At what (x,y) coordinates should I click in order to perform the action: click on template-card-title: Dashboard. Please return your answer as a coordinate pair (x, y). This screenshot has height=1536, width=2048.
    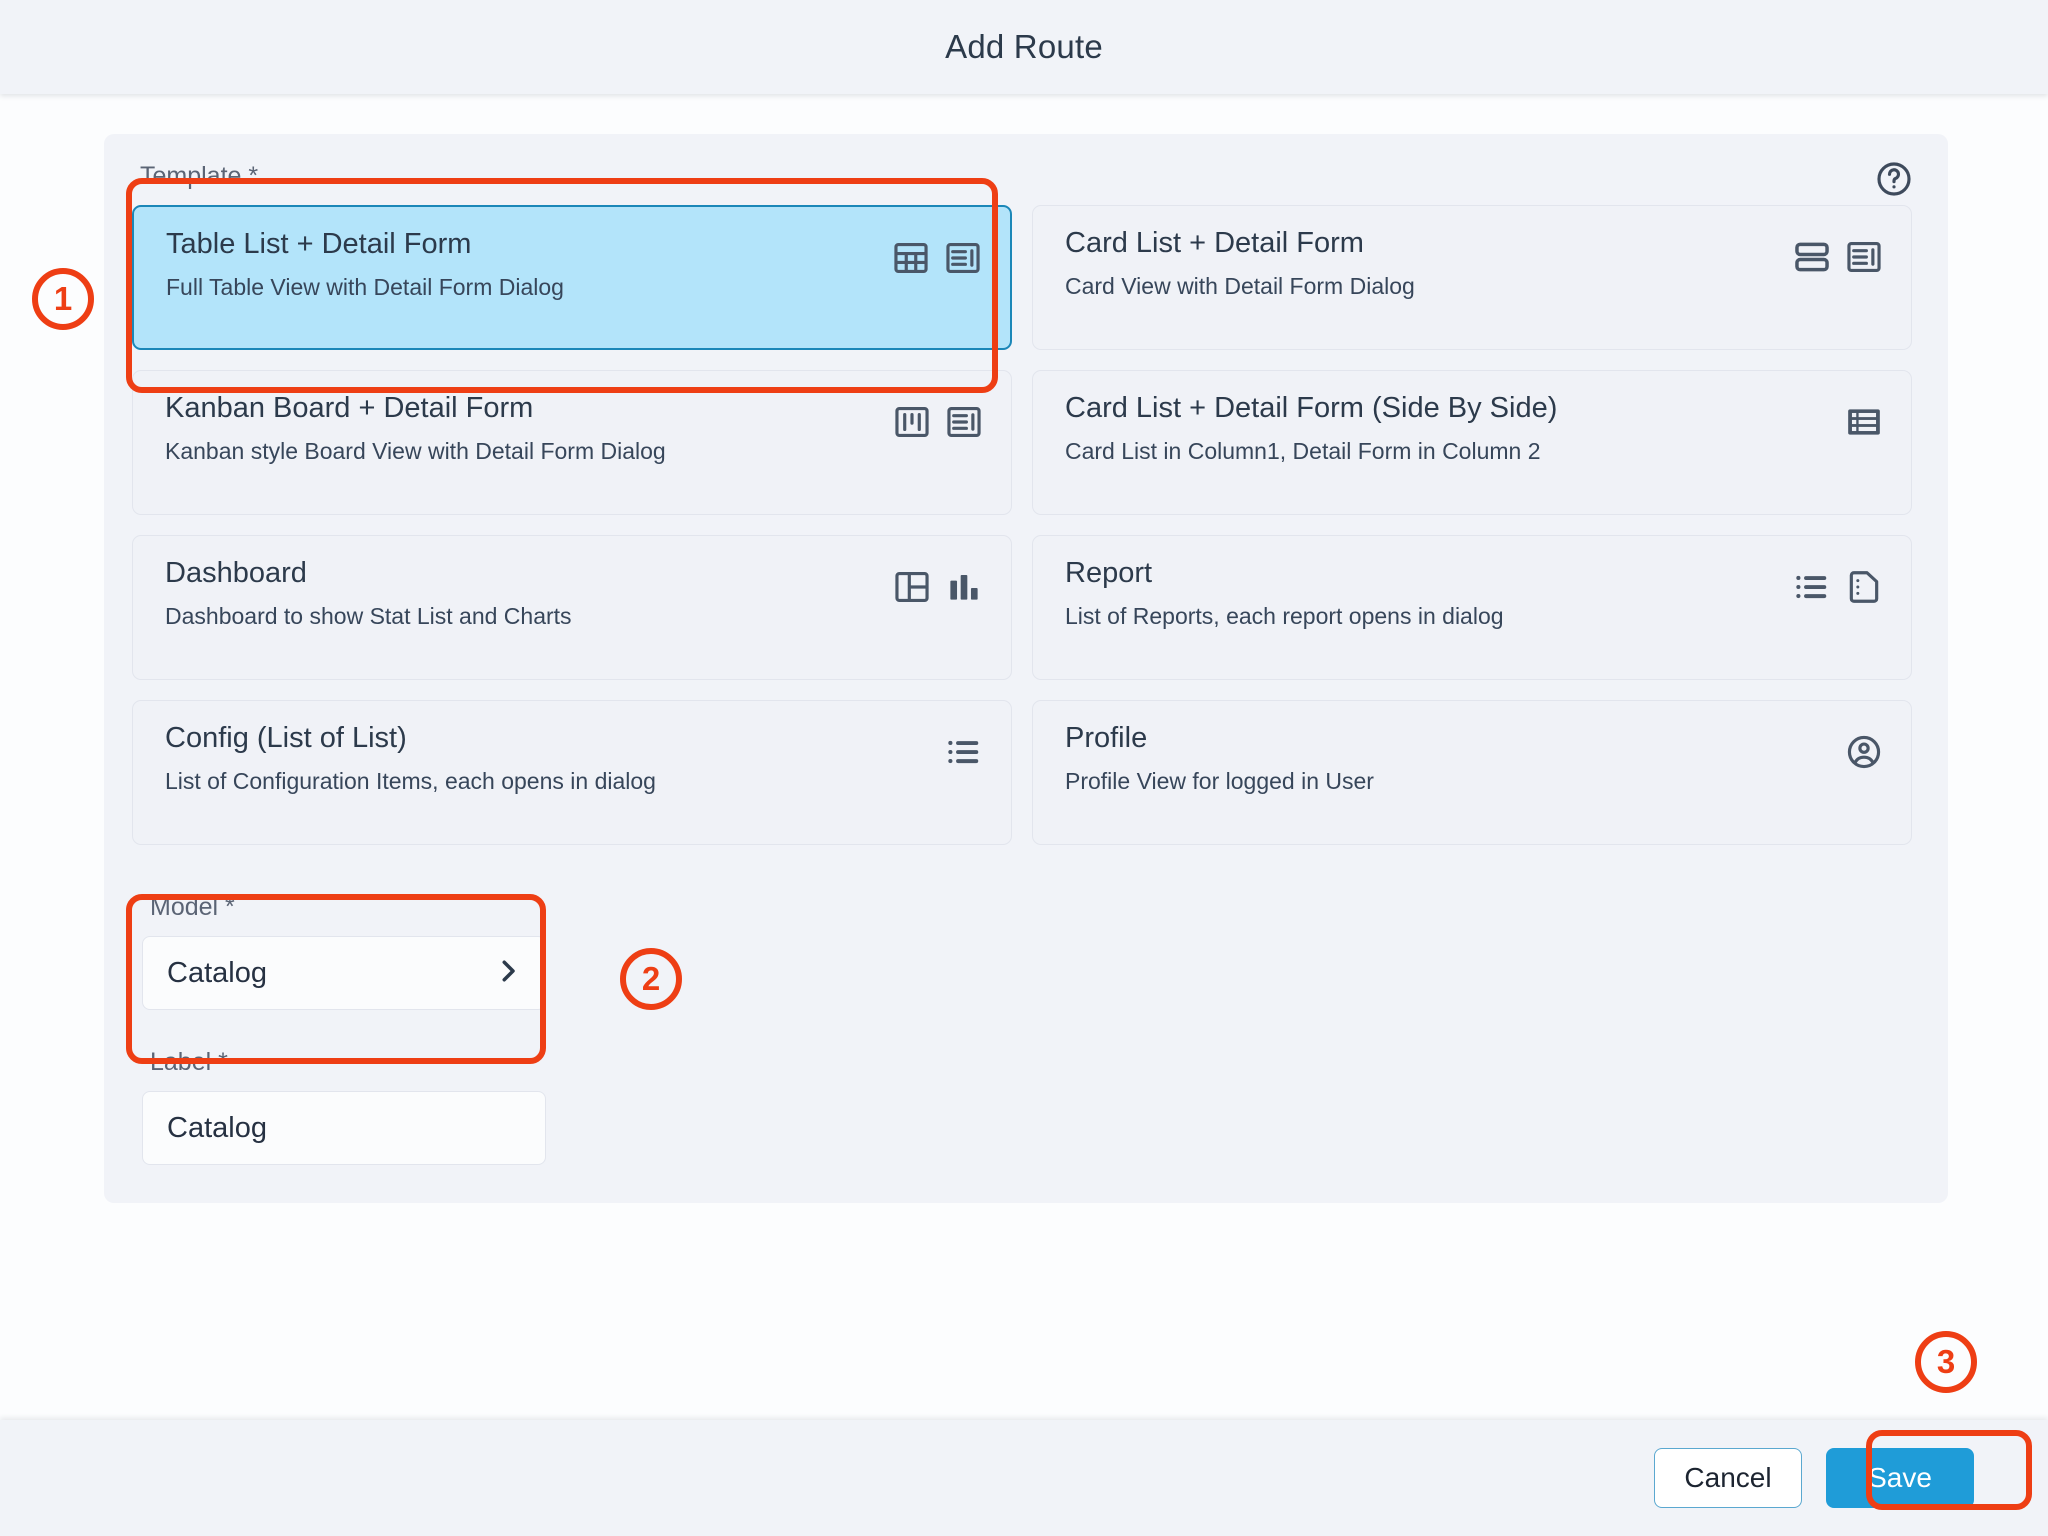
    Looking at the image, I should click on (236, 573).